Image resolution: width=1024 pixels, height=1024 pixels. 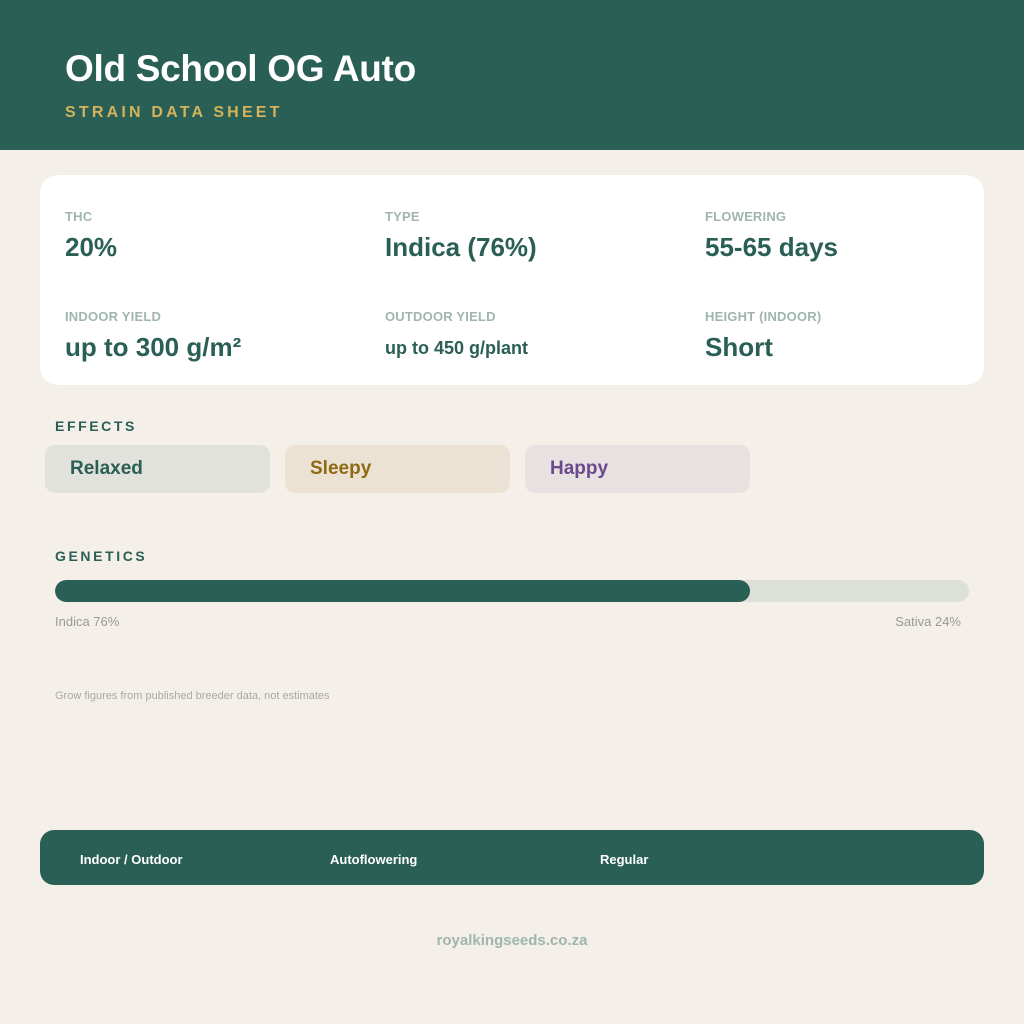 What do you see at coordinates (87, 621) in the screenshot?
I see `indica-label: Indica 76%` at bounding box center [87, 621].